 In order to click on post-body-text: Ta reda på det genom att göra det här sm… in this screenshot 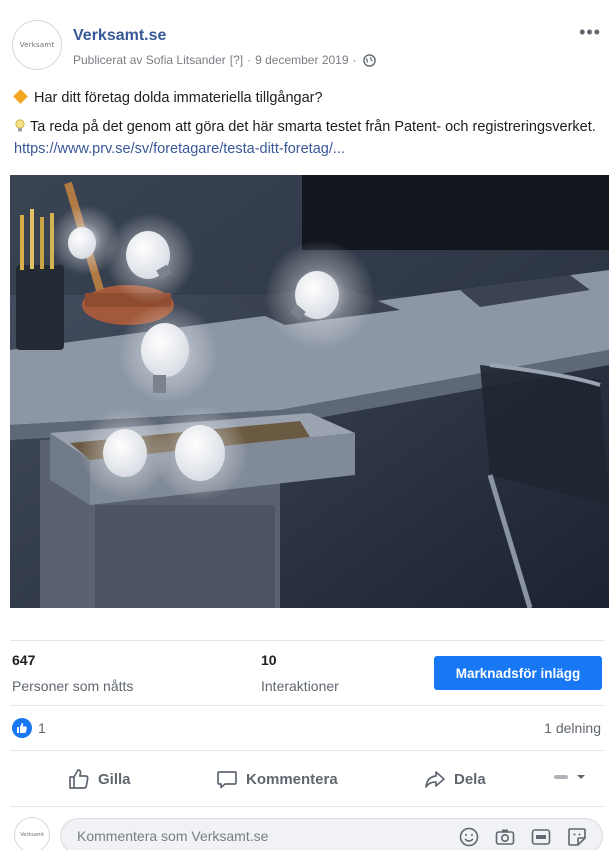, I will do `click(313, 127)`.